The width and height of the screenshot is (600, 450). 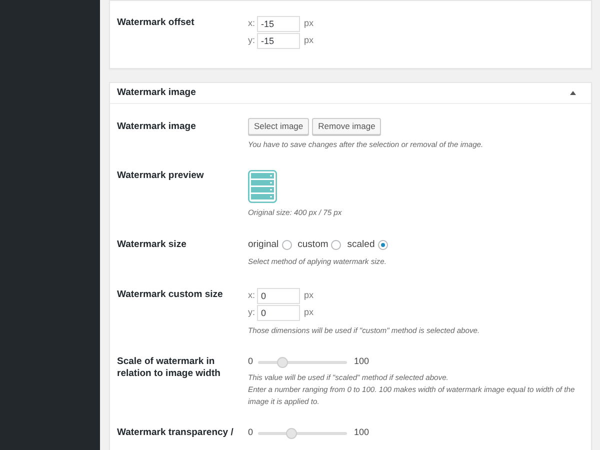 What do you see at coordinates (347, 126) in the screenshot?
I see `image-button: Remove image` at bounding box center [347, 126].